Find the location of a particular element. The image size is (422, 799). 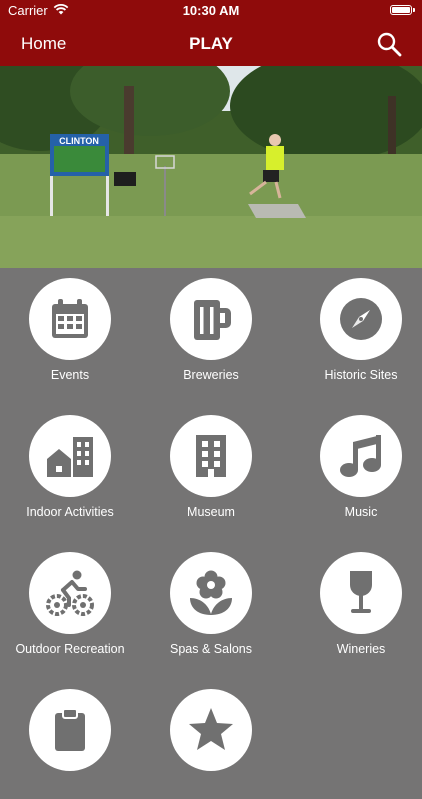

tile-music-label: Music is located at coordinates (361, 512).